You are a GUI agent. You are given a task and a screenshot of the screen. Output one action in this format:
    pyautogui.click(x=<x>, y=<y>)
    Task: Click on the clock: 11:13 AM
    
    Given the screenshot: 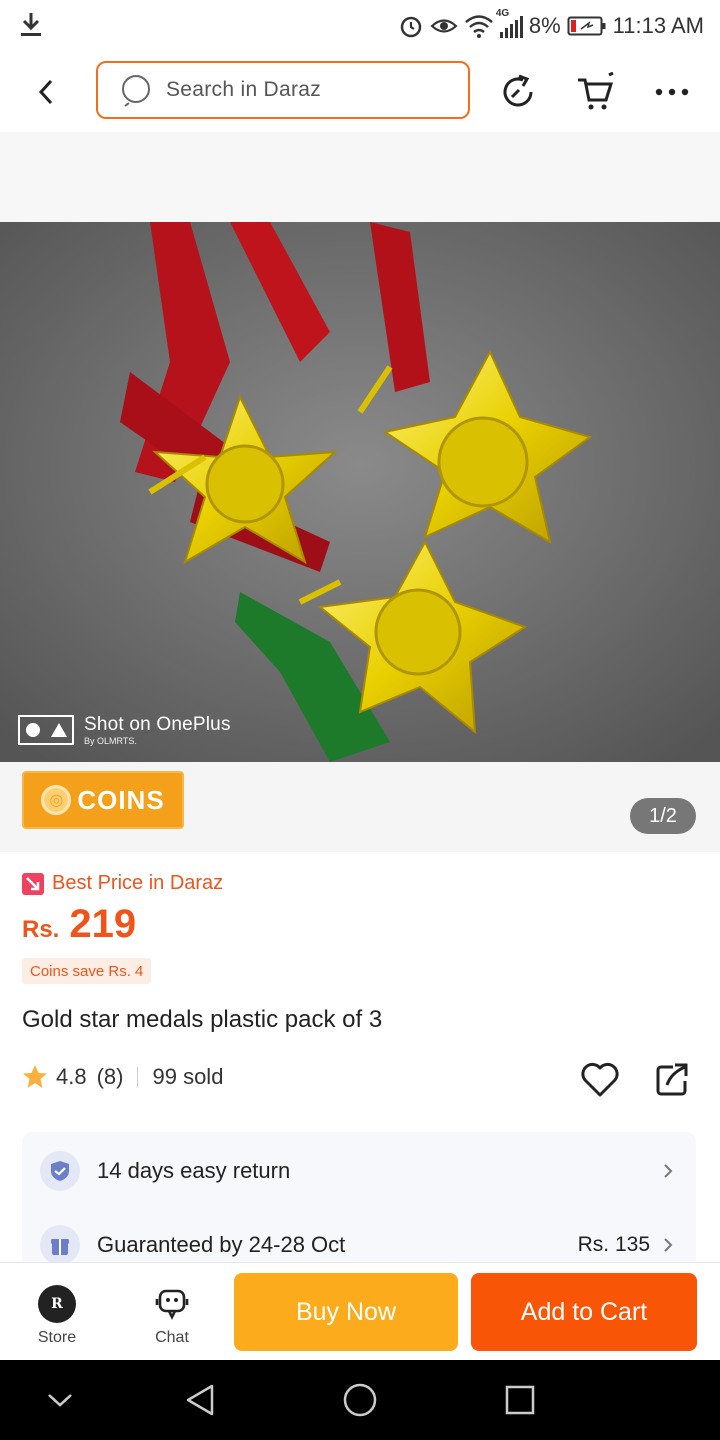 What is the action you would take?
    pyautogui.click(x=658, y=25)
    